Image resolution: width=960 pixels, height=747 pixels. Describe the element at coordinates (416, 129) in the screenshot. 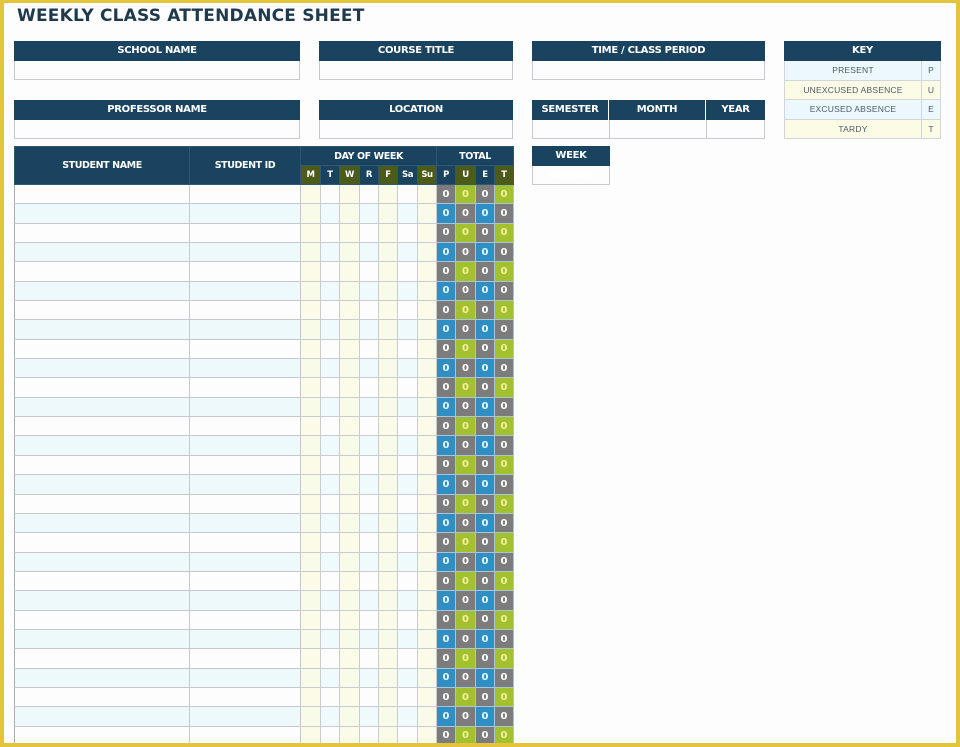

I see `location-field` at that location.